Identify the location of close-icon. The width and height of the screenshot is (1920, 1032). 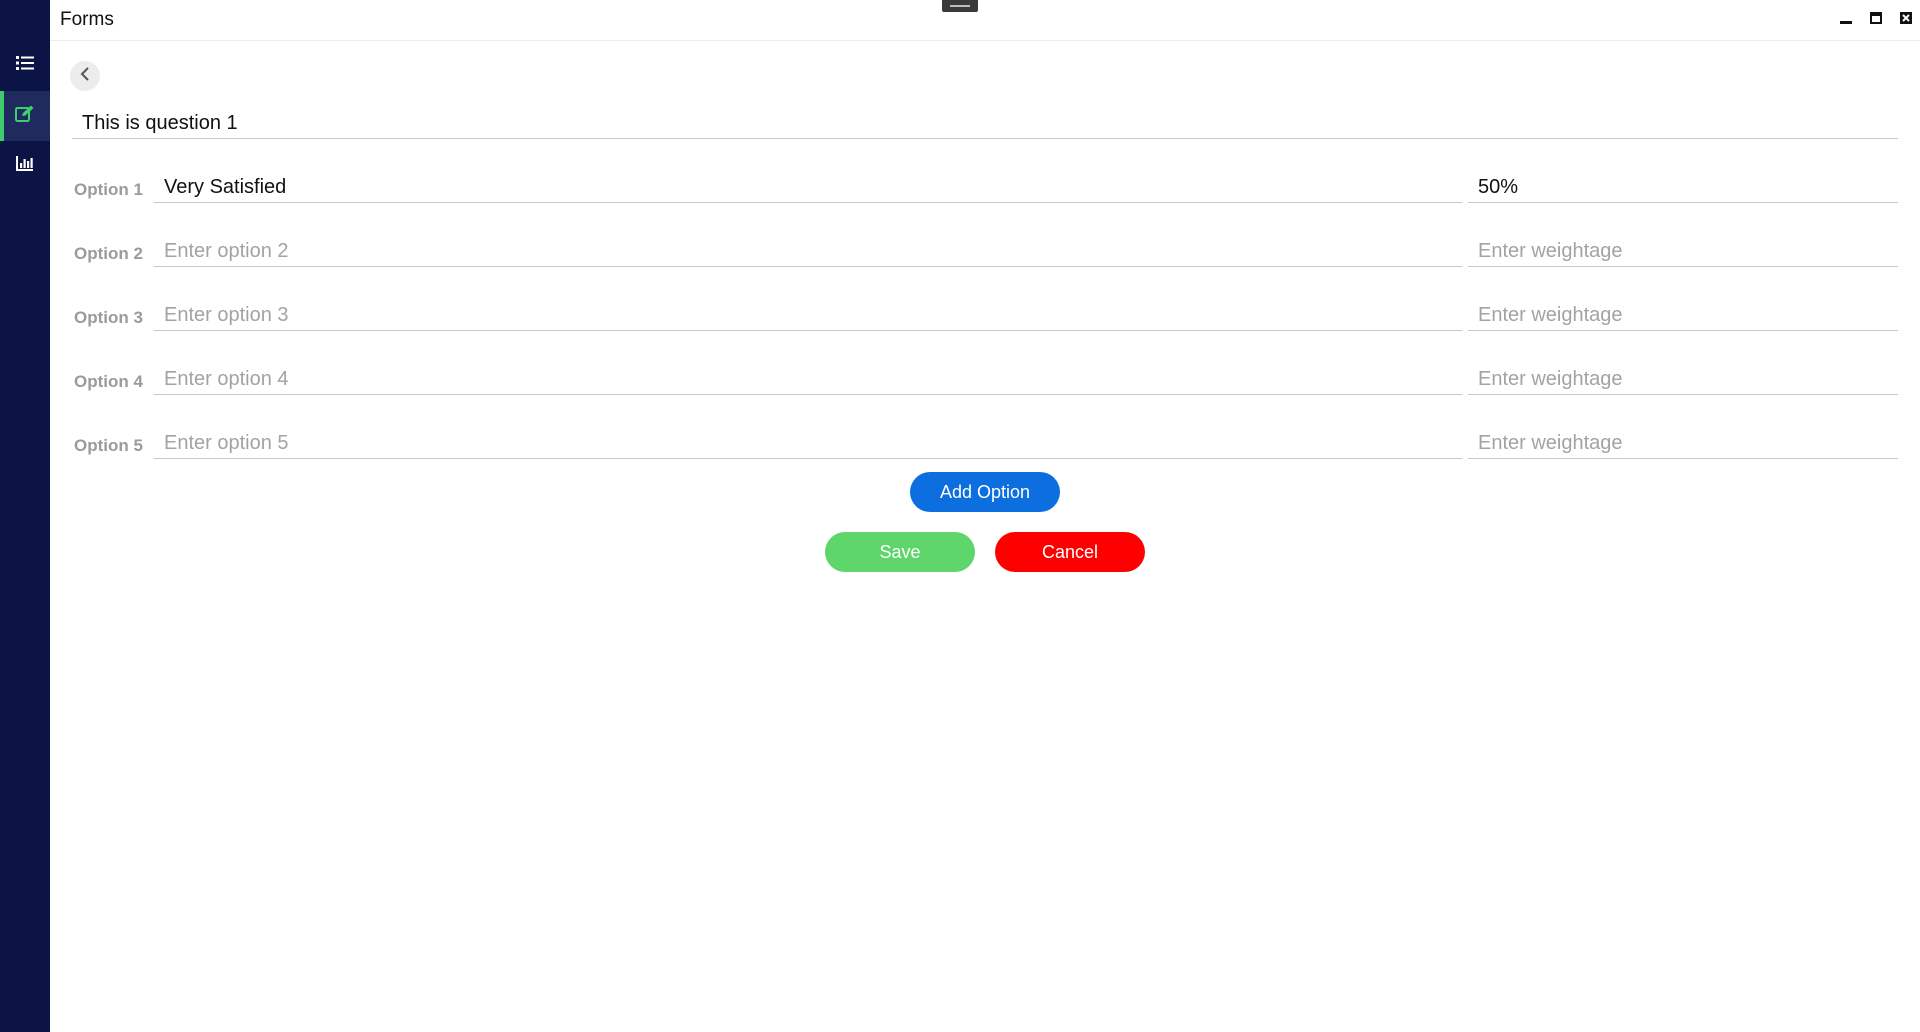
(1906, 20).